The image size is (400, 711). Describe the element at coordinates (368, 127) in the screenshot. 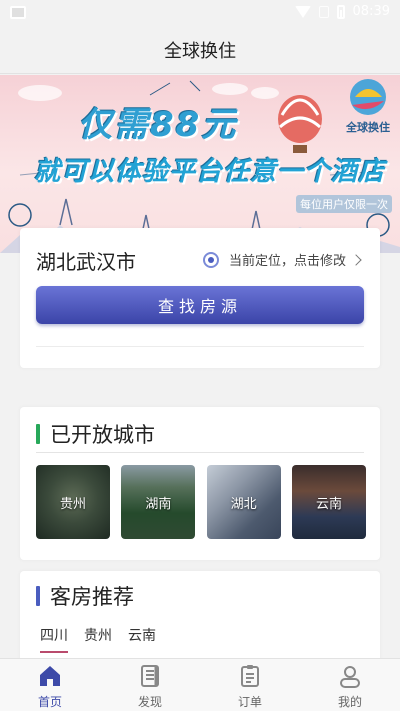

I see `banner-brand: 全球换住` at that location.